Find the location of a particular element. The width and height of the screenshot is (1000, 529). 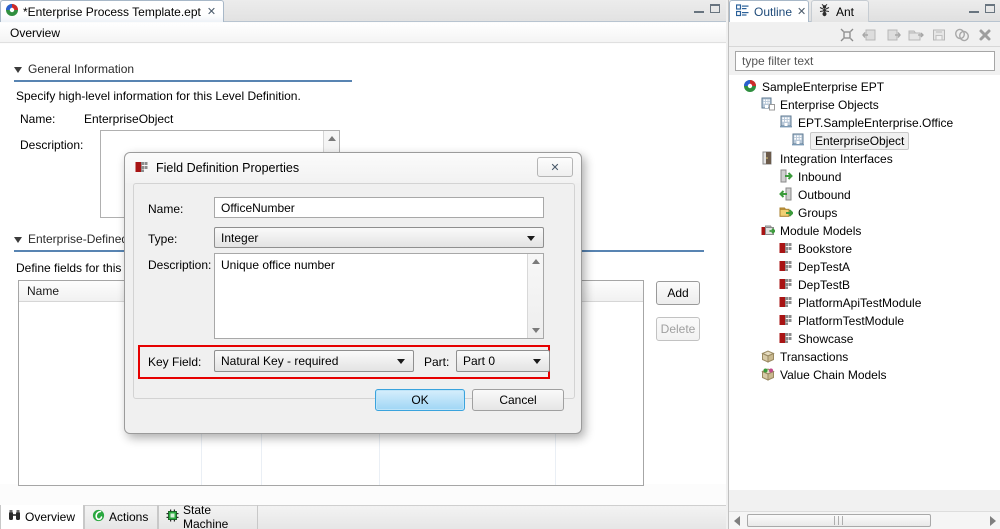

tree-item-groups: Groups is located at coordinates (808, 213).